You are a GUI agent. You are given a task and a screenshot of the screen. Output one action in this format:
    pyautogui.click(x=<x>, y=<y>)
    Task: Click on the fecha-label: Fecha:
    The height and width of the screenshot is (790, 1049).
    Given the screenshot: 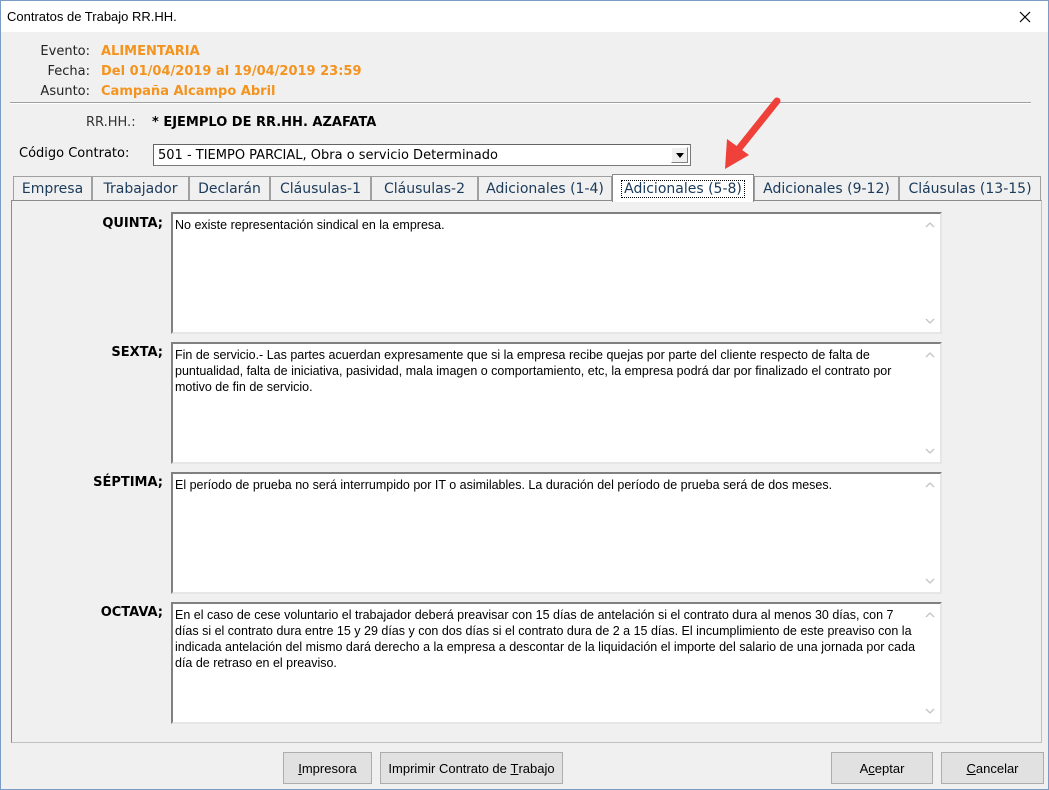 What is the action you would take?
    pyautogui.click(x=69, y=71)
    